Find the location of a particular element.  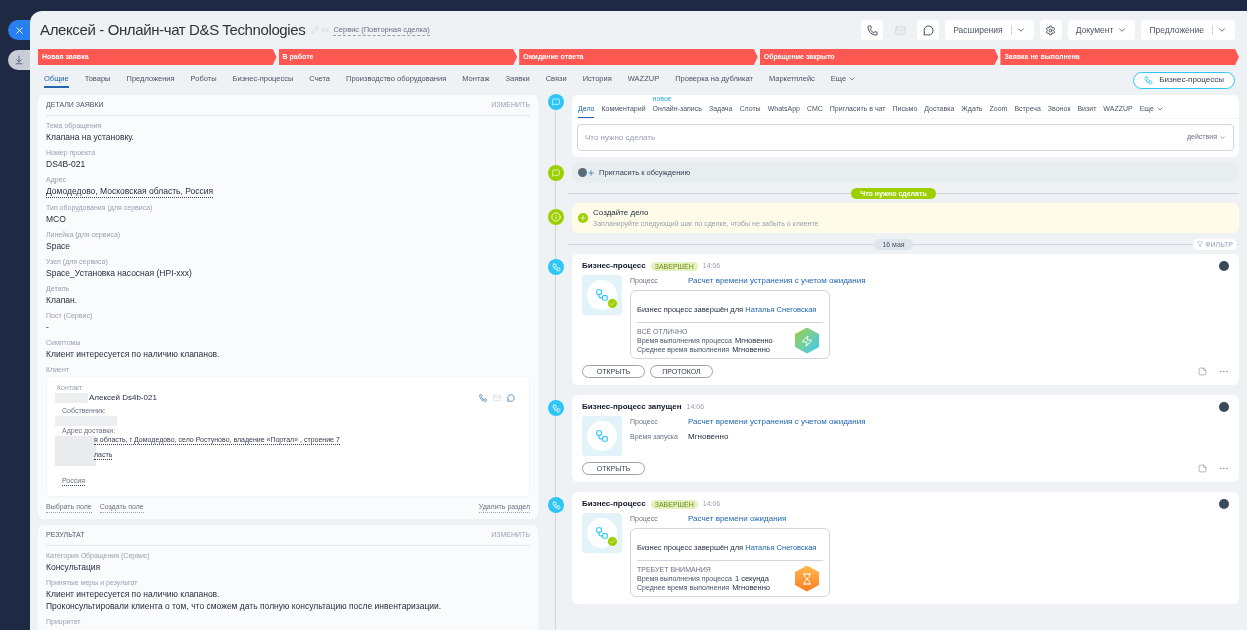

field-value: Клапан. is located at coordinates (62, 299).